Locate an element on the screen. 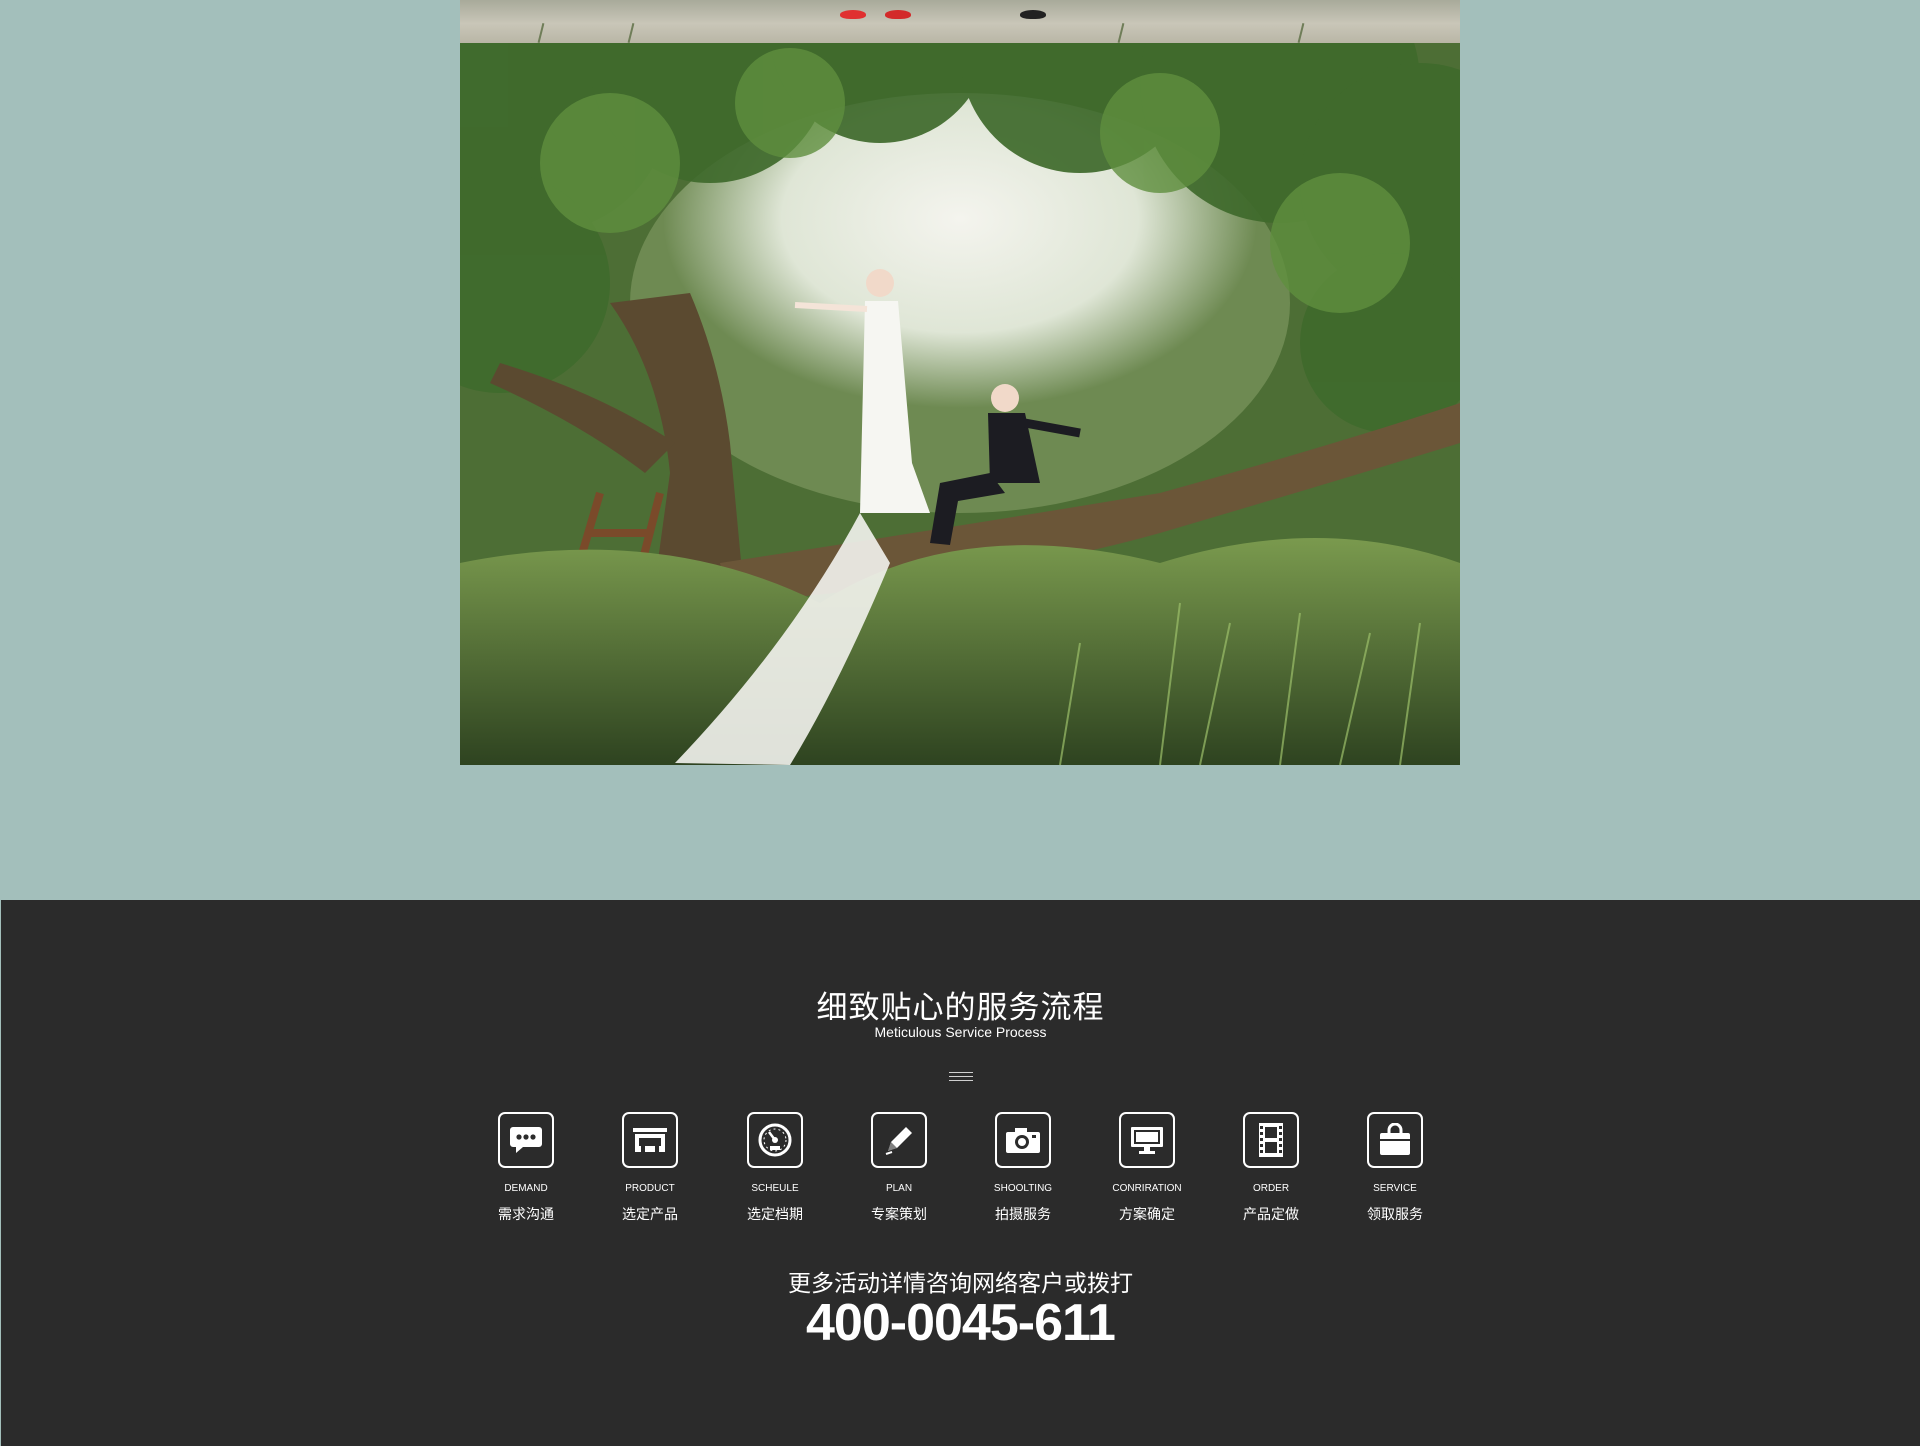  step-en-label: PLAN is located at coordinates (899, 1188).